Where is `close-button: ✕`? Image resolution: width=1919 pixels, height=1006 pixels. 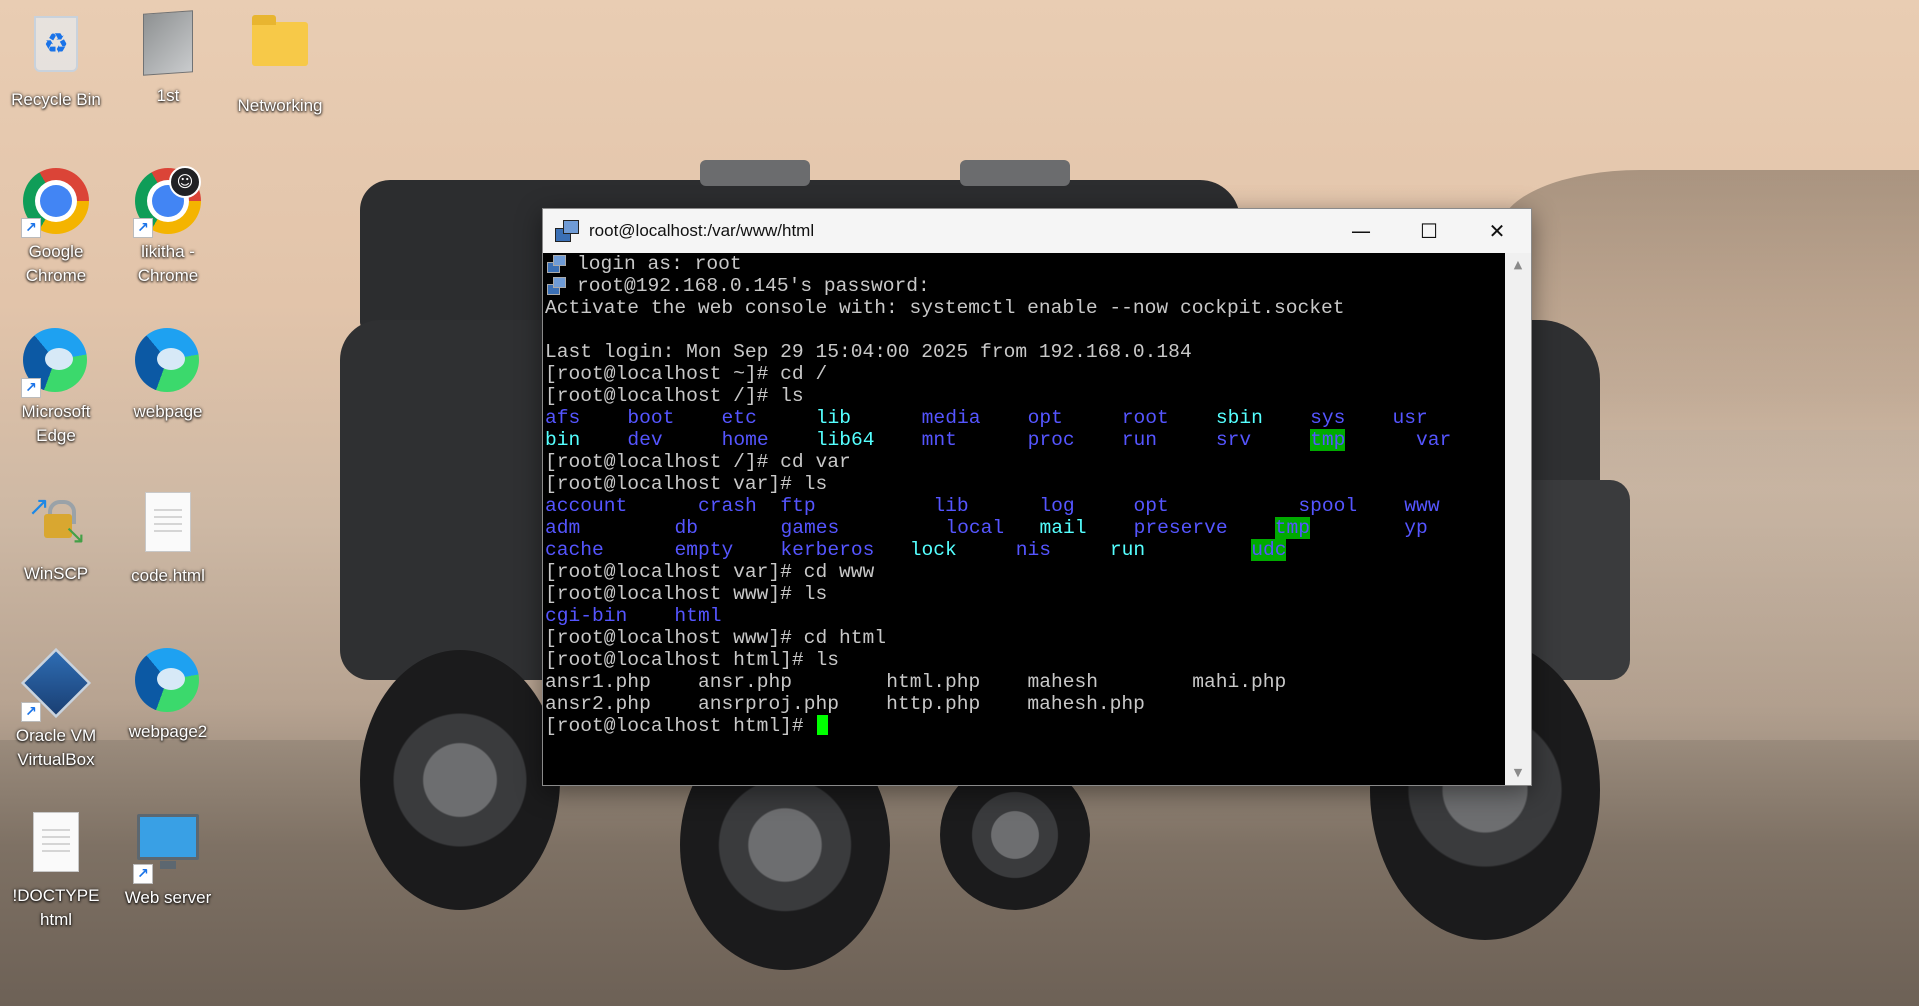
close-button: ✕ is located at coordinates (1497, 231).